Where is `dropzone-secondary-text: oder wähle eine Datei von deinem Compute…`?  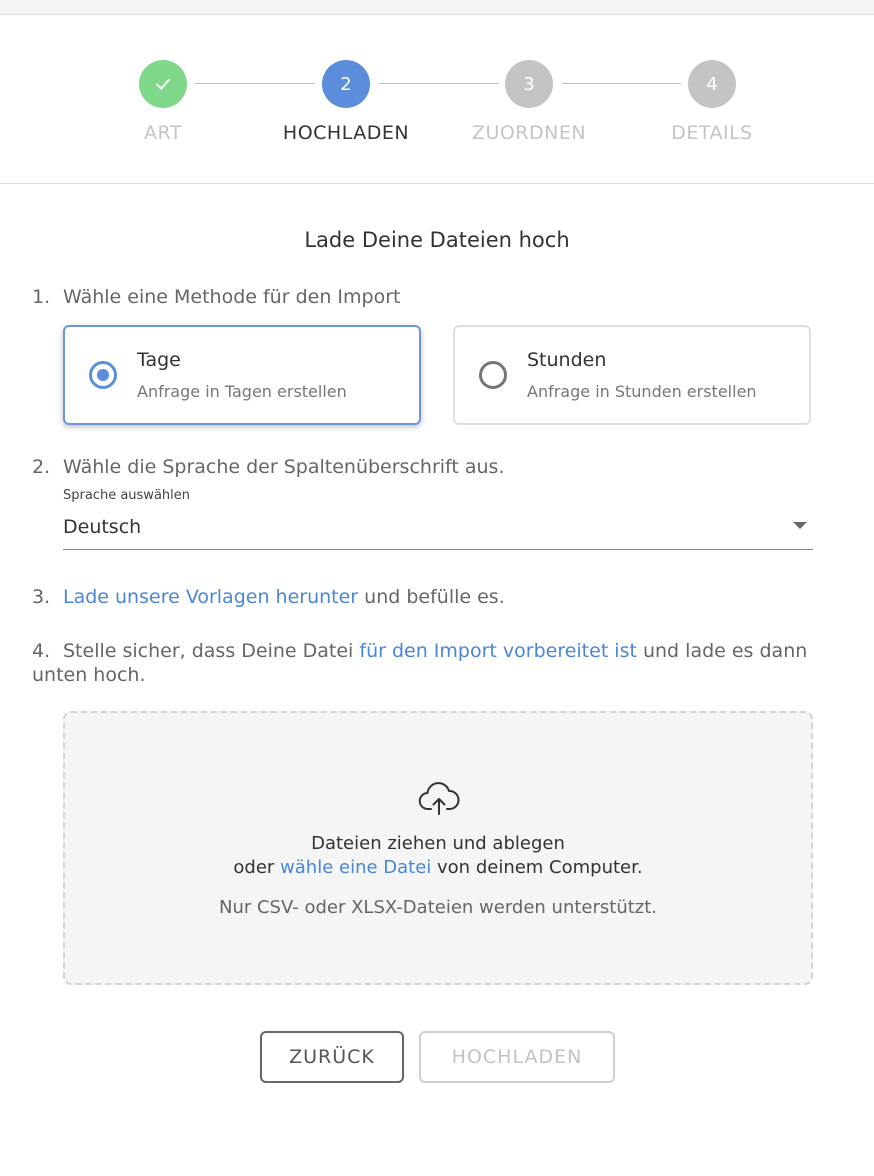 dropzone-secondary-text: oder wähle eine Datei von deinem Compute… is located at coordinates (438, 867).